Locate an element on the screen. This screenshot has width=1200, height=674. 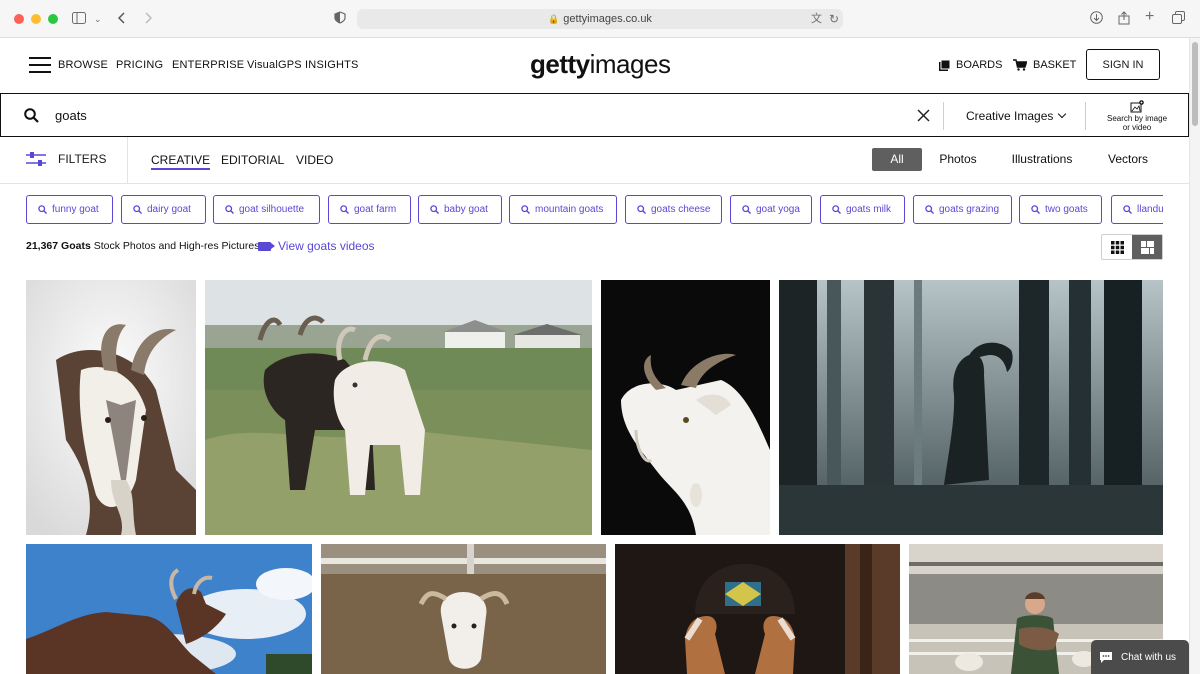
view-videos-link: View goats videos is located at coordinates (316, 246).